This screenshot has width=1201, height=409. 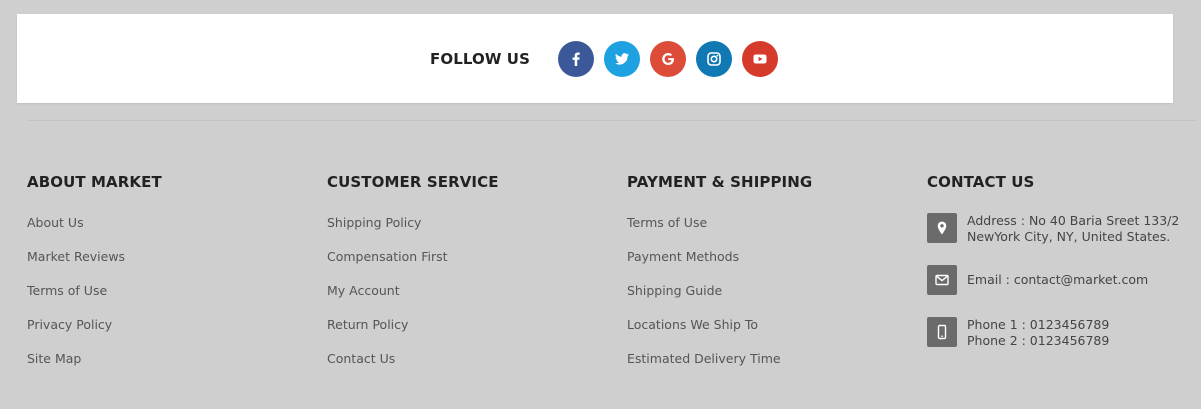 I want to click on instagram-icon, so click(x=714, y=59).